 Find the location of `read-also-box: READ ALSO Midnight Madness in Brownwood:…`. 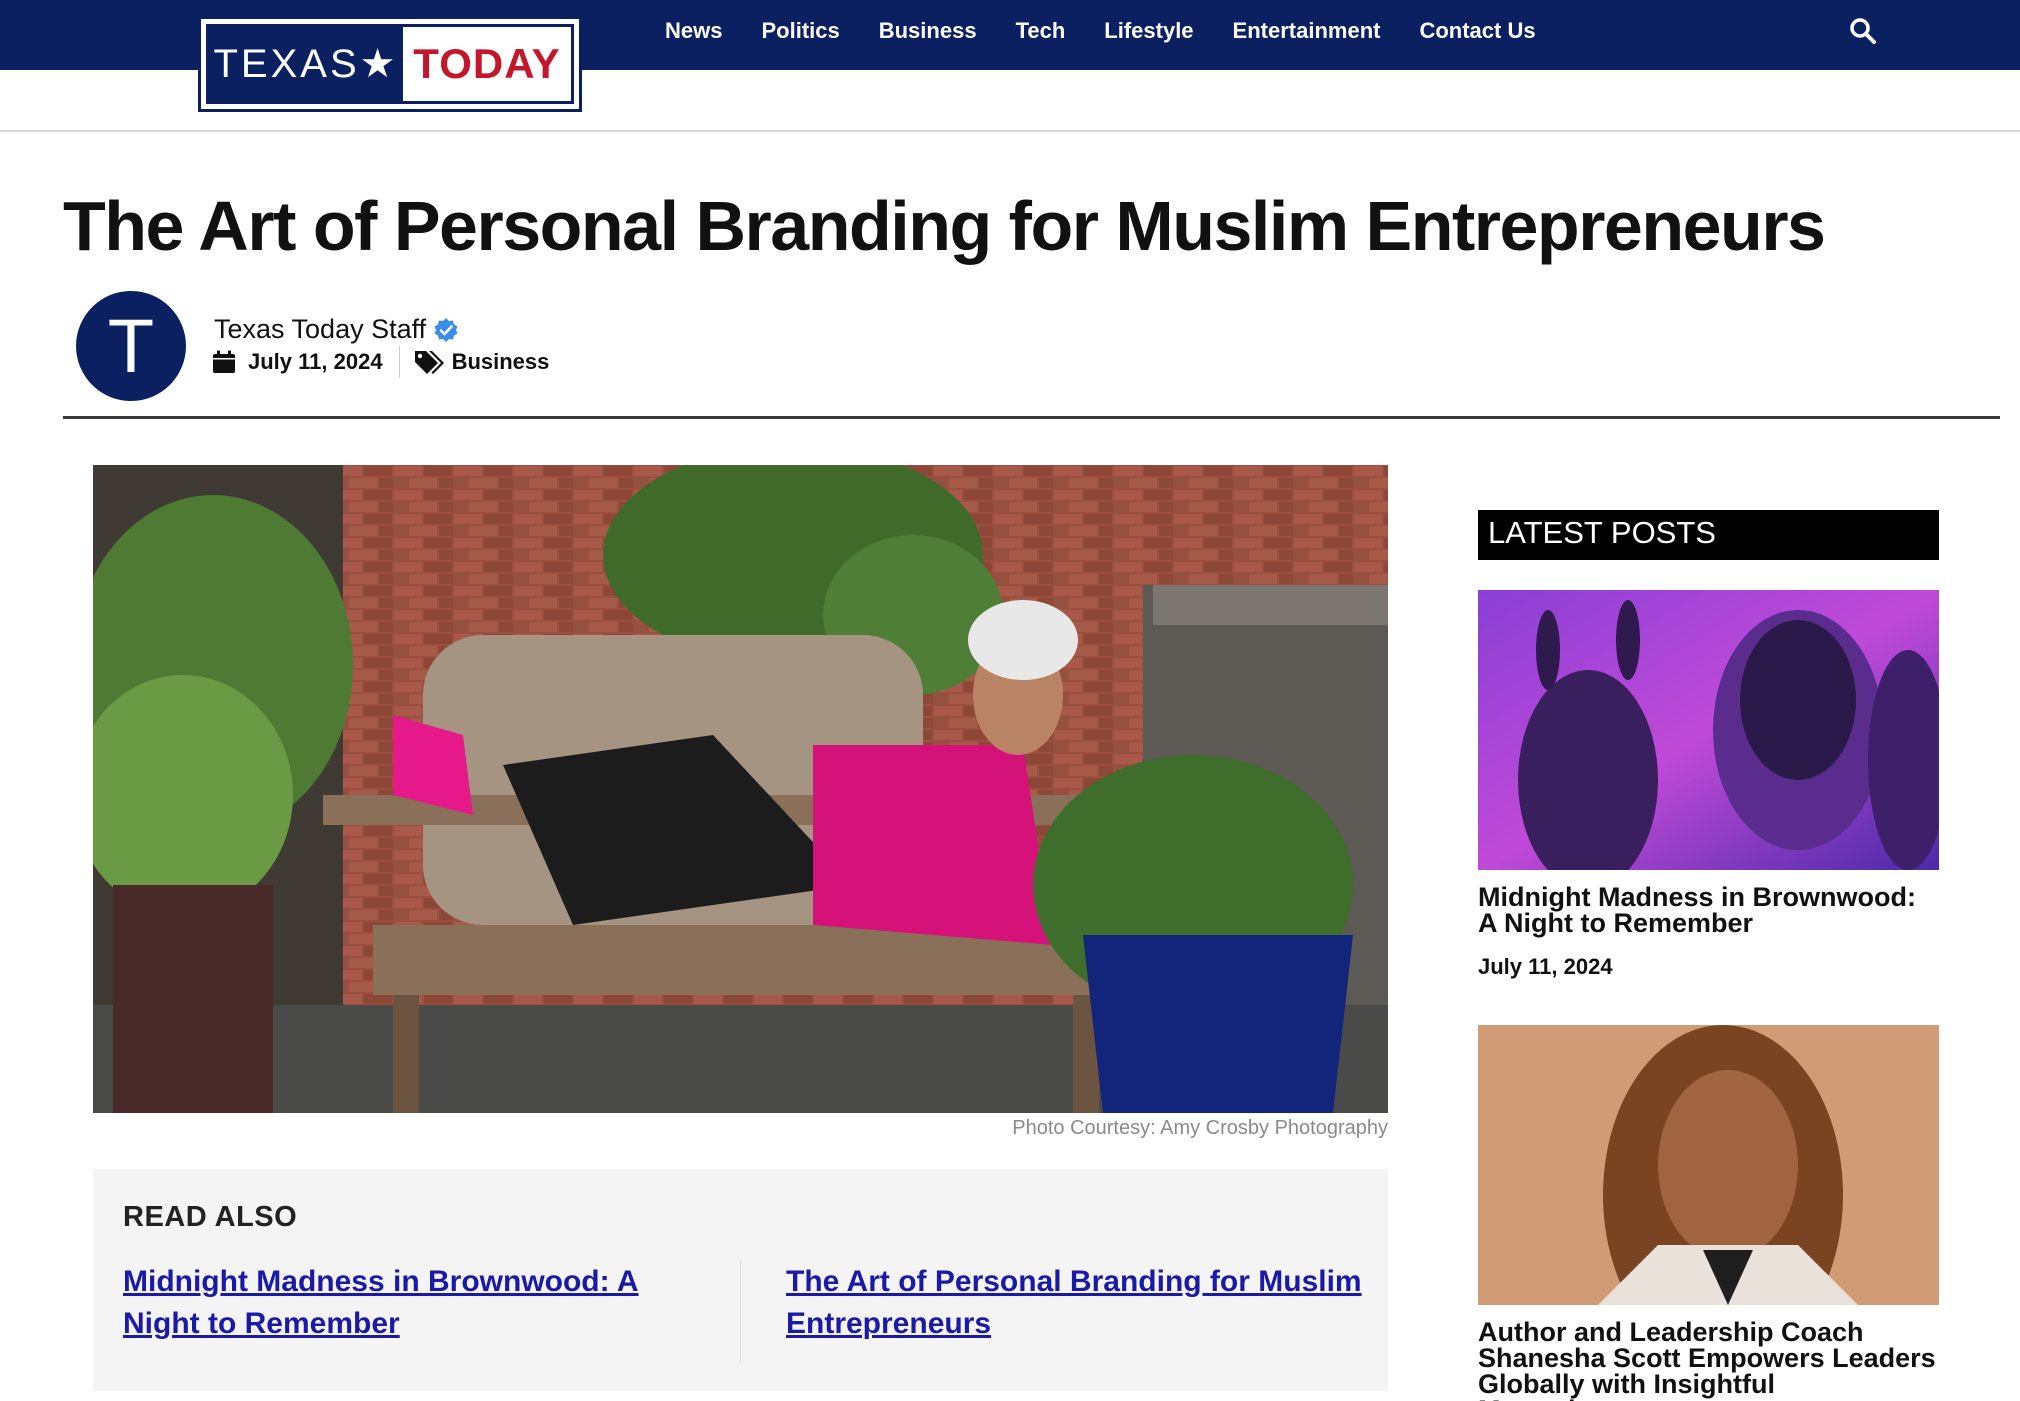

read-also-box: READ ALSO Midnight Madness in Brownwood:… is located at coordinates (740, 1280).